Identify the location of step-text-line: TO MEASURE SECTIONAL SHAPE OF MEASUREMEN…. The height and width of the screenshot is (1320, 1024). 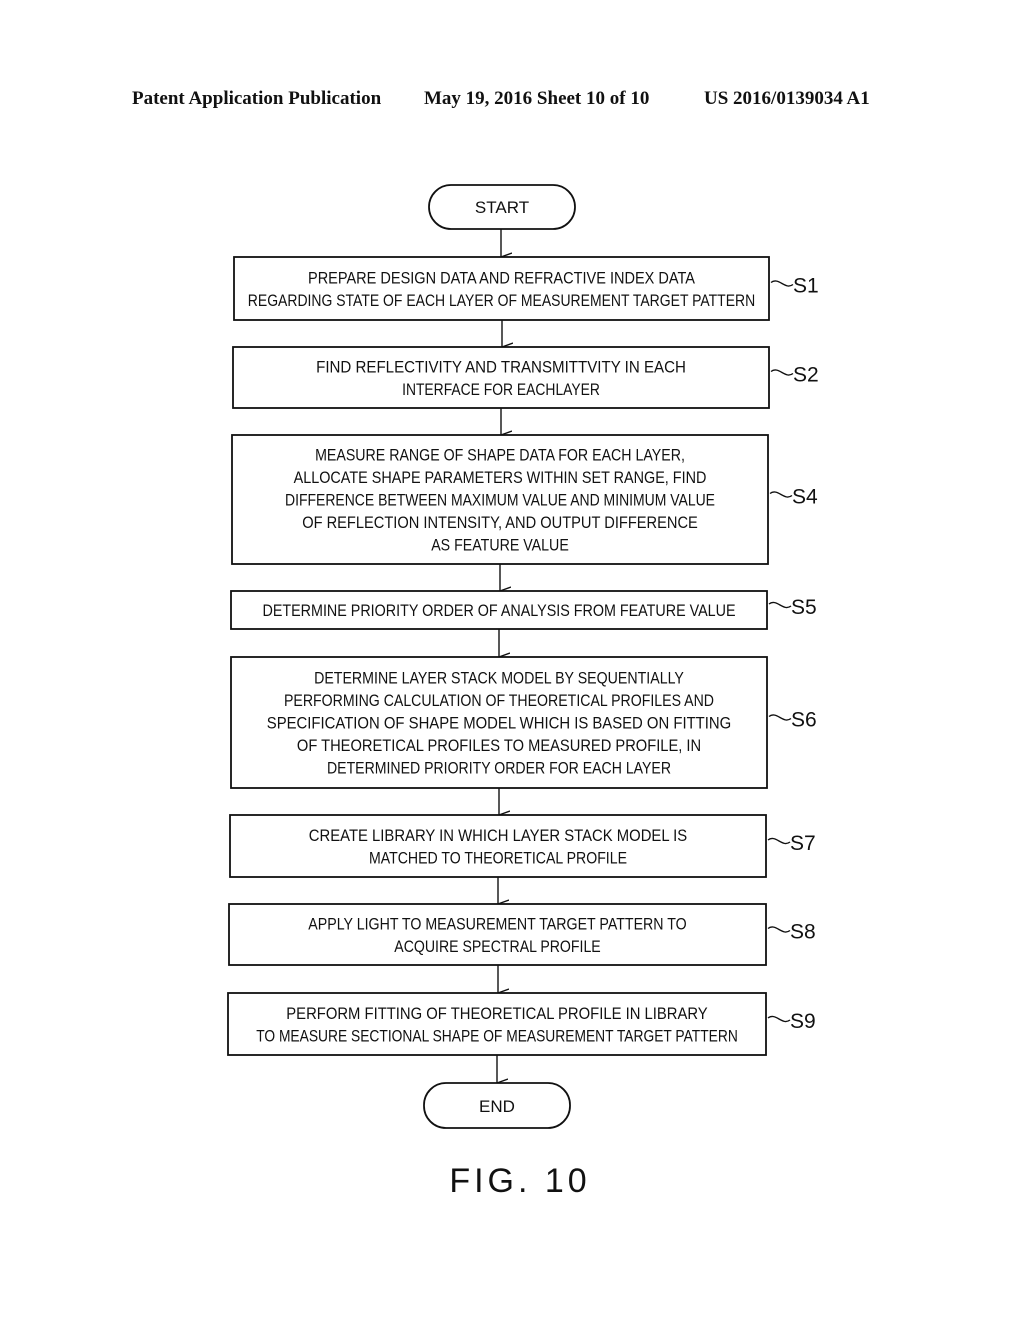
(497, 1035).